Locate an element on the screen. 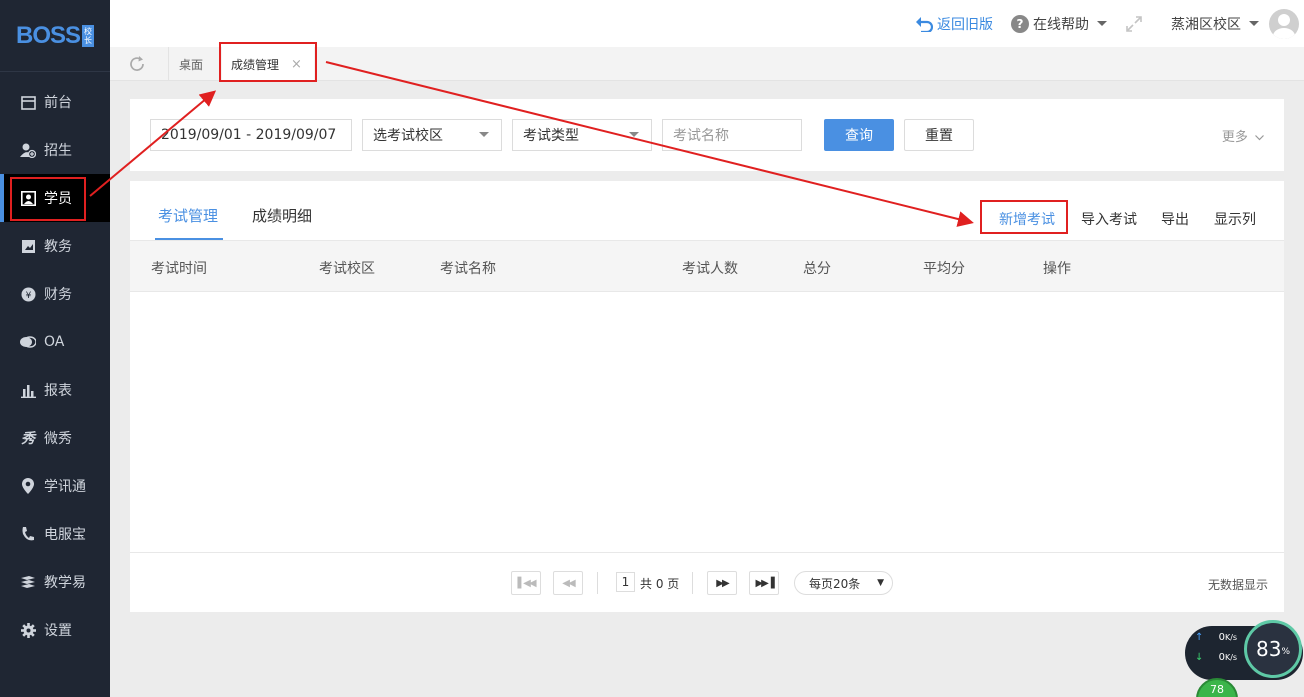 The height and width of the screenshot is (697, 1304). sidebar-item-weixiu: 秀 微秀 is located at coordinates (55, 438).